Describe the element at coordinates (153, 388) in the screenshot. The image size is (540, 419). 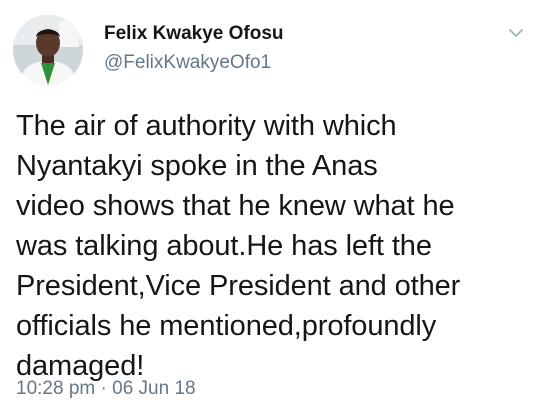
I see `tweet-date: 06 Jun 18` at that location.